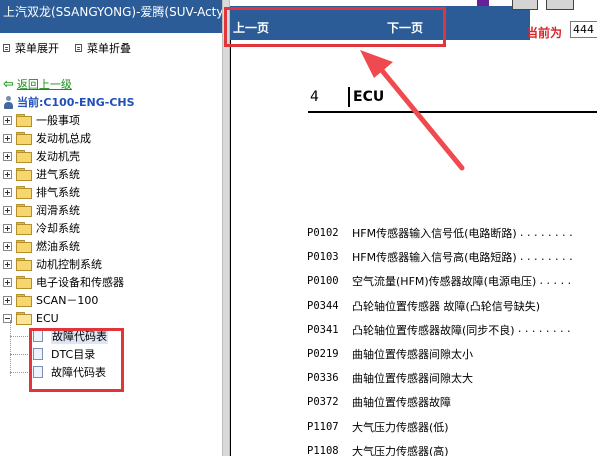  Describe the element at coordinates (112, 210) in the screenshot. I see `tree-item: 润滑系统` at that location.